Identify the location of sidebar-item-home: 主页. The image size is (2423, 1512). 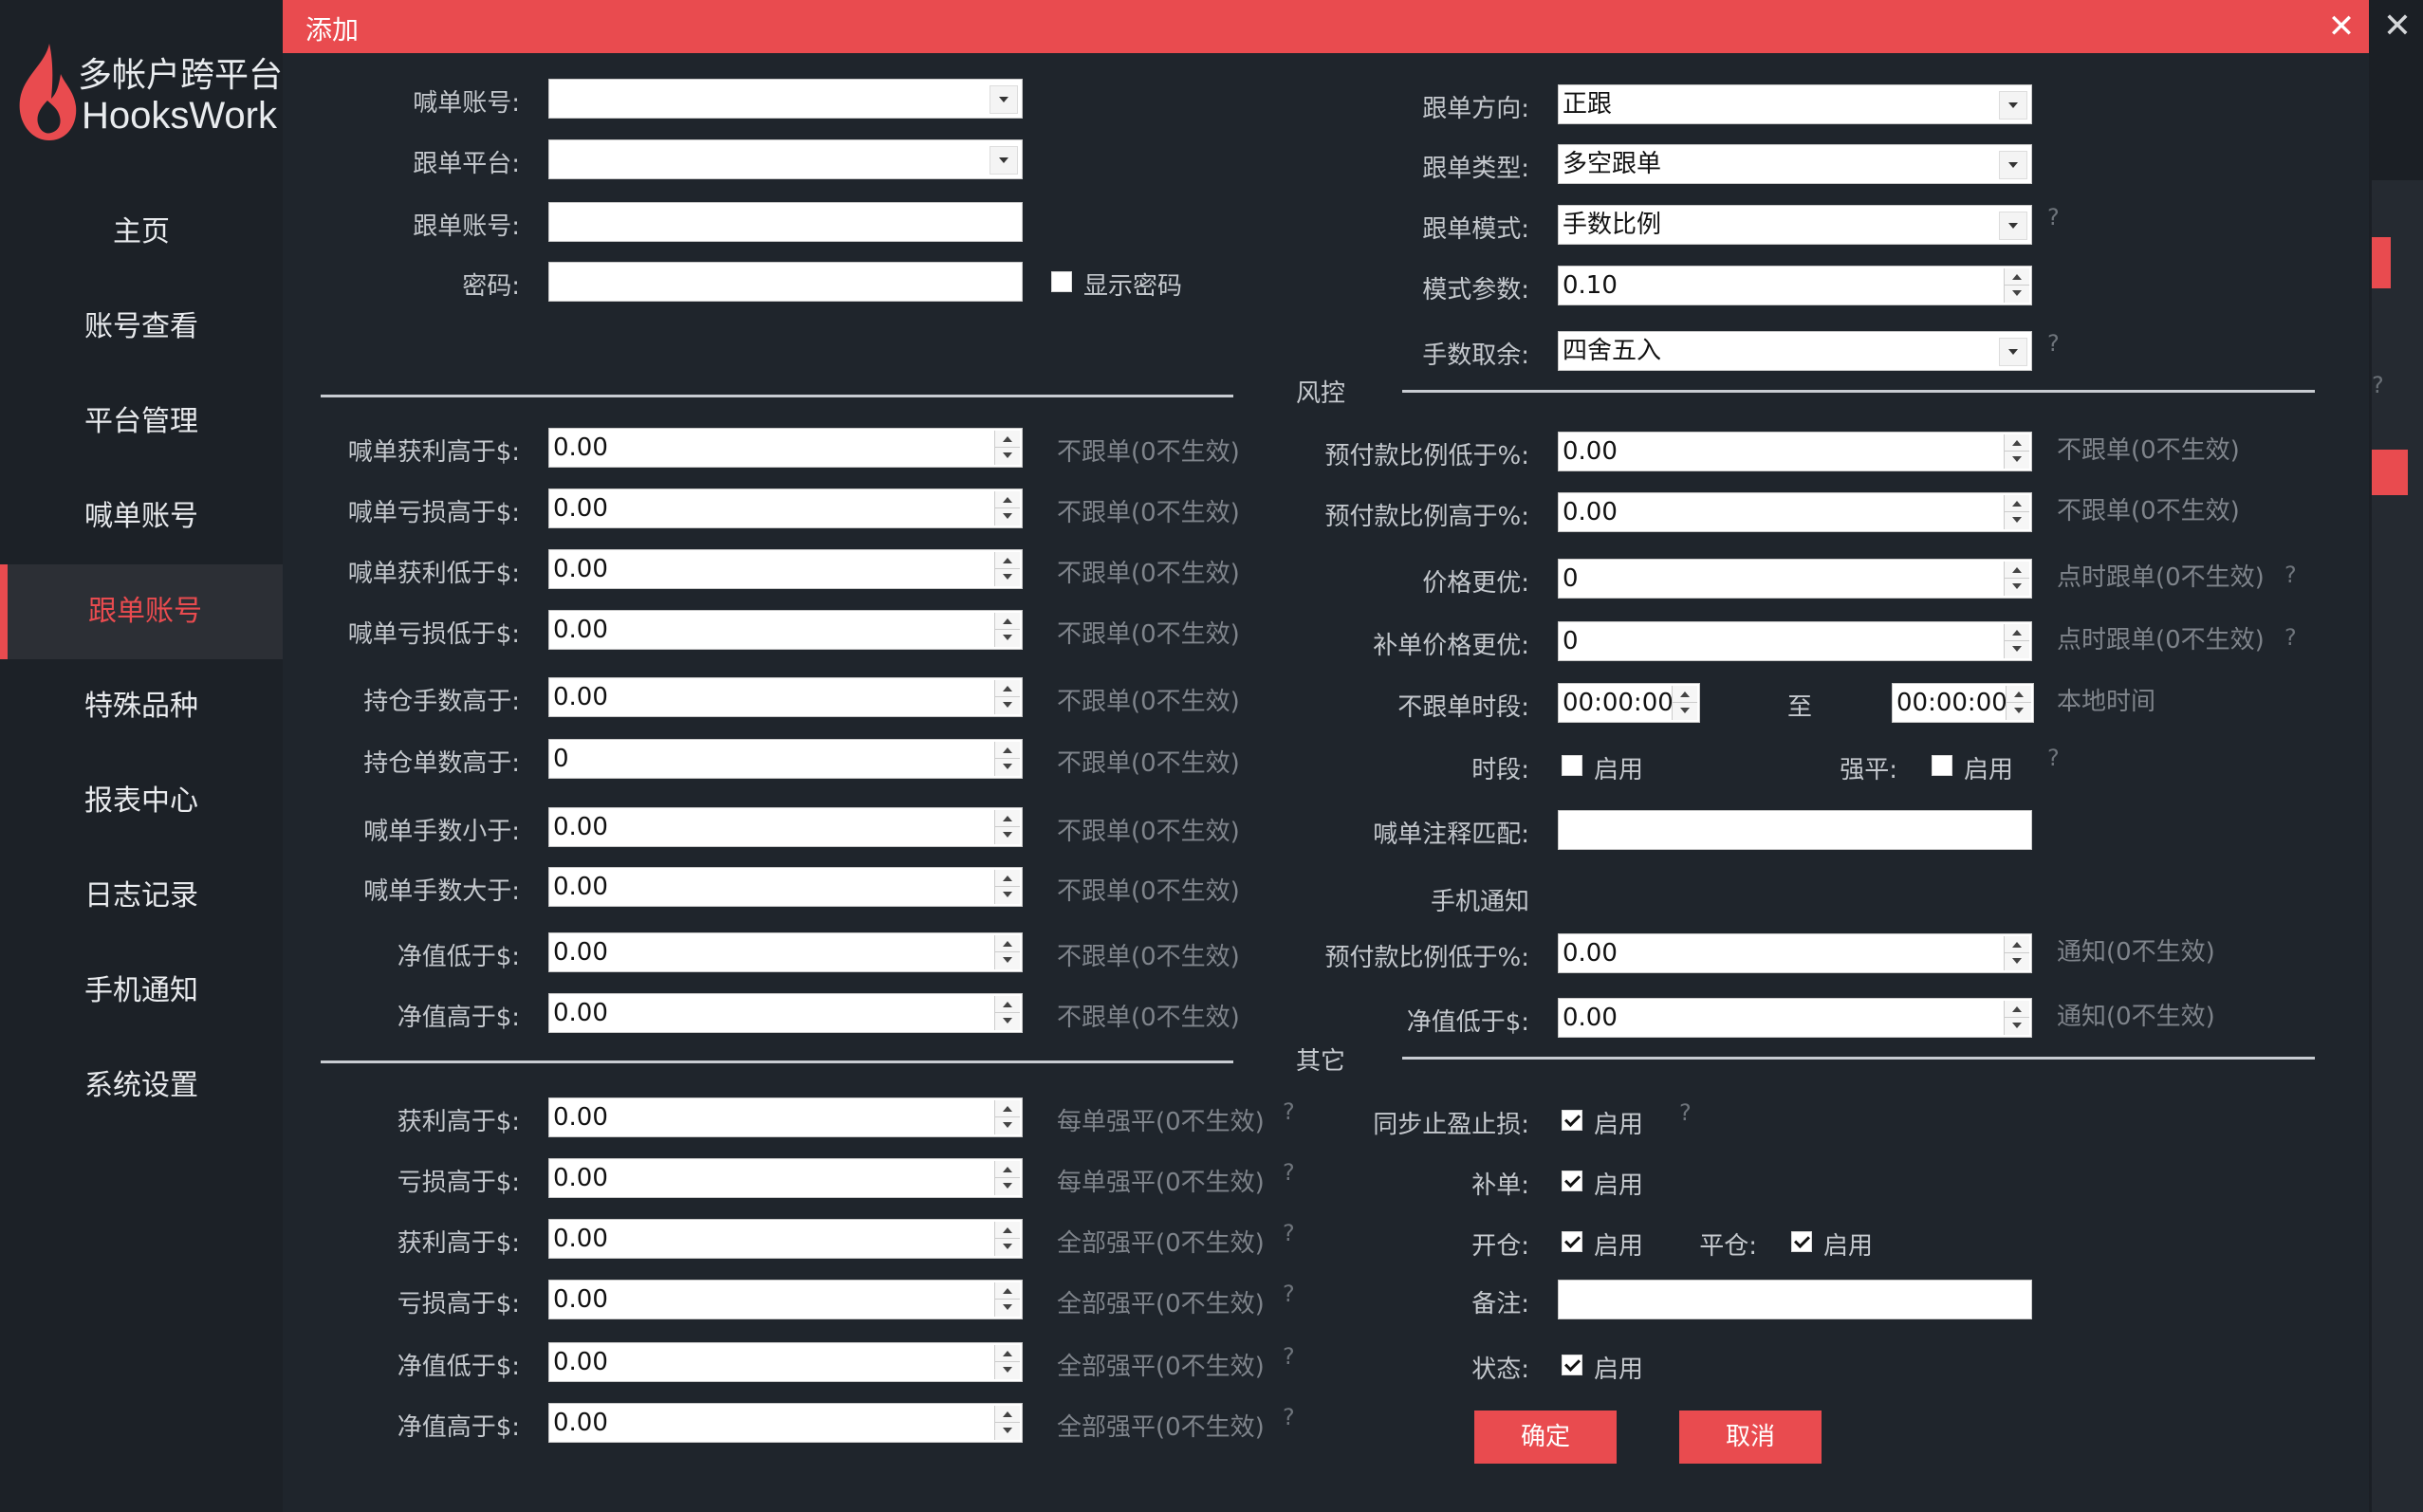
(141, 232).